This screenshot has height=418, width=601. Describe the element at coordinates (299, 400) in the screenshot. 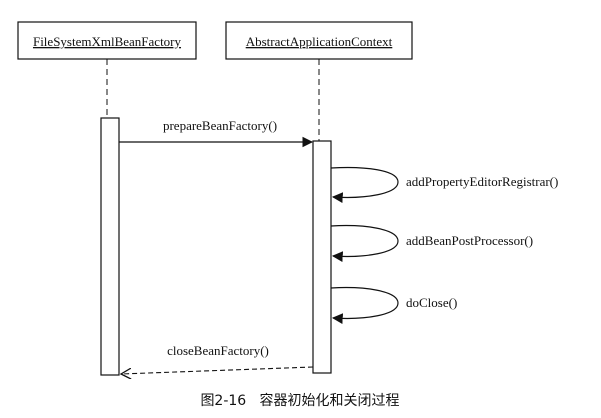

I see `figure-caption: 图2-16 容器初始化和关闭过程` at that location.